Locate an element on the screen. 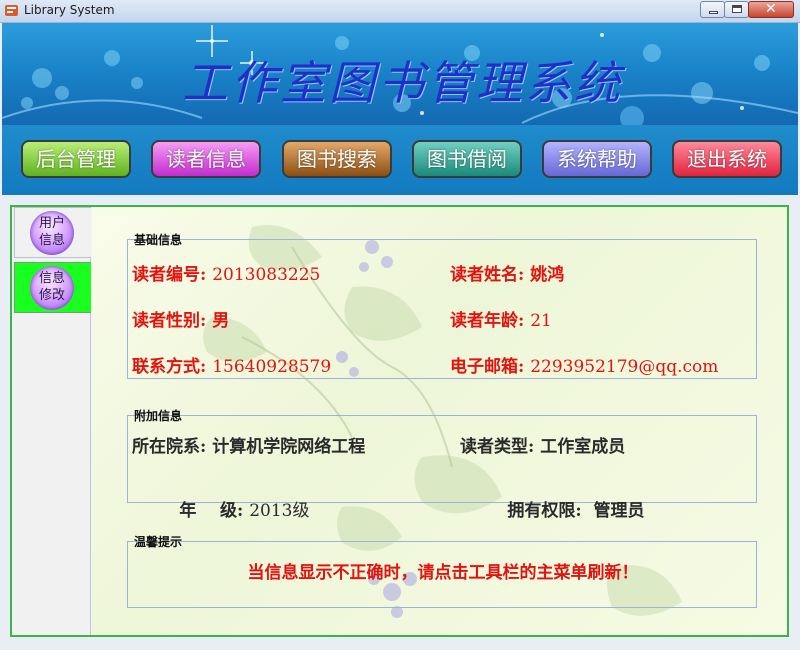 The image size is (800, 650). nav-book-borrow-button: 图书借阅 is located at coordinates (467, 159).